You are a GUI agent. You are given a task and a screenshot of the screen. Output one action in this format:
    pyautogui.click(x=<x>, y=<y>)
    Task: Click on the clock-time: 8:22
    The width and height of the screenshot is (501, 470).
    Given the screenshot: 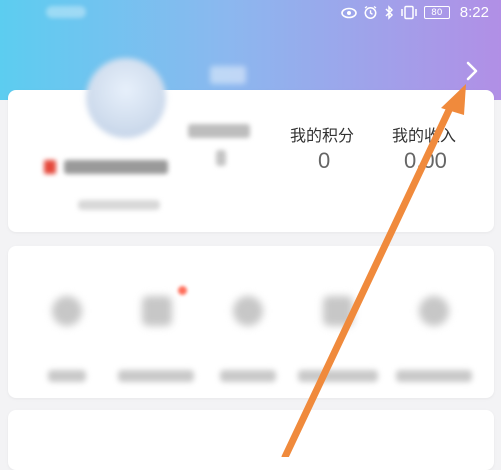 What is the action you would take?
    pyautogui.click(x=474, y=12)
    